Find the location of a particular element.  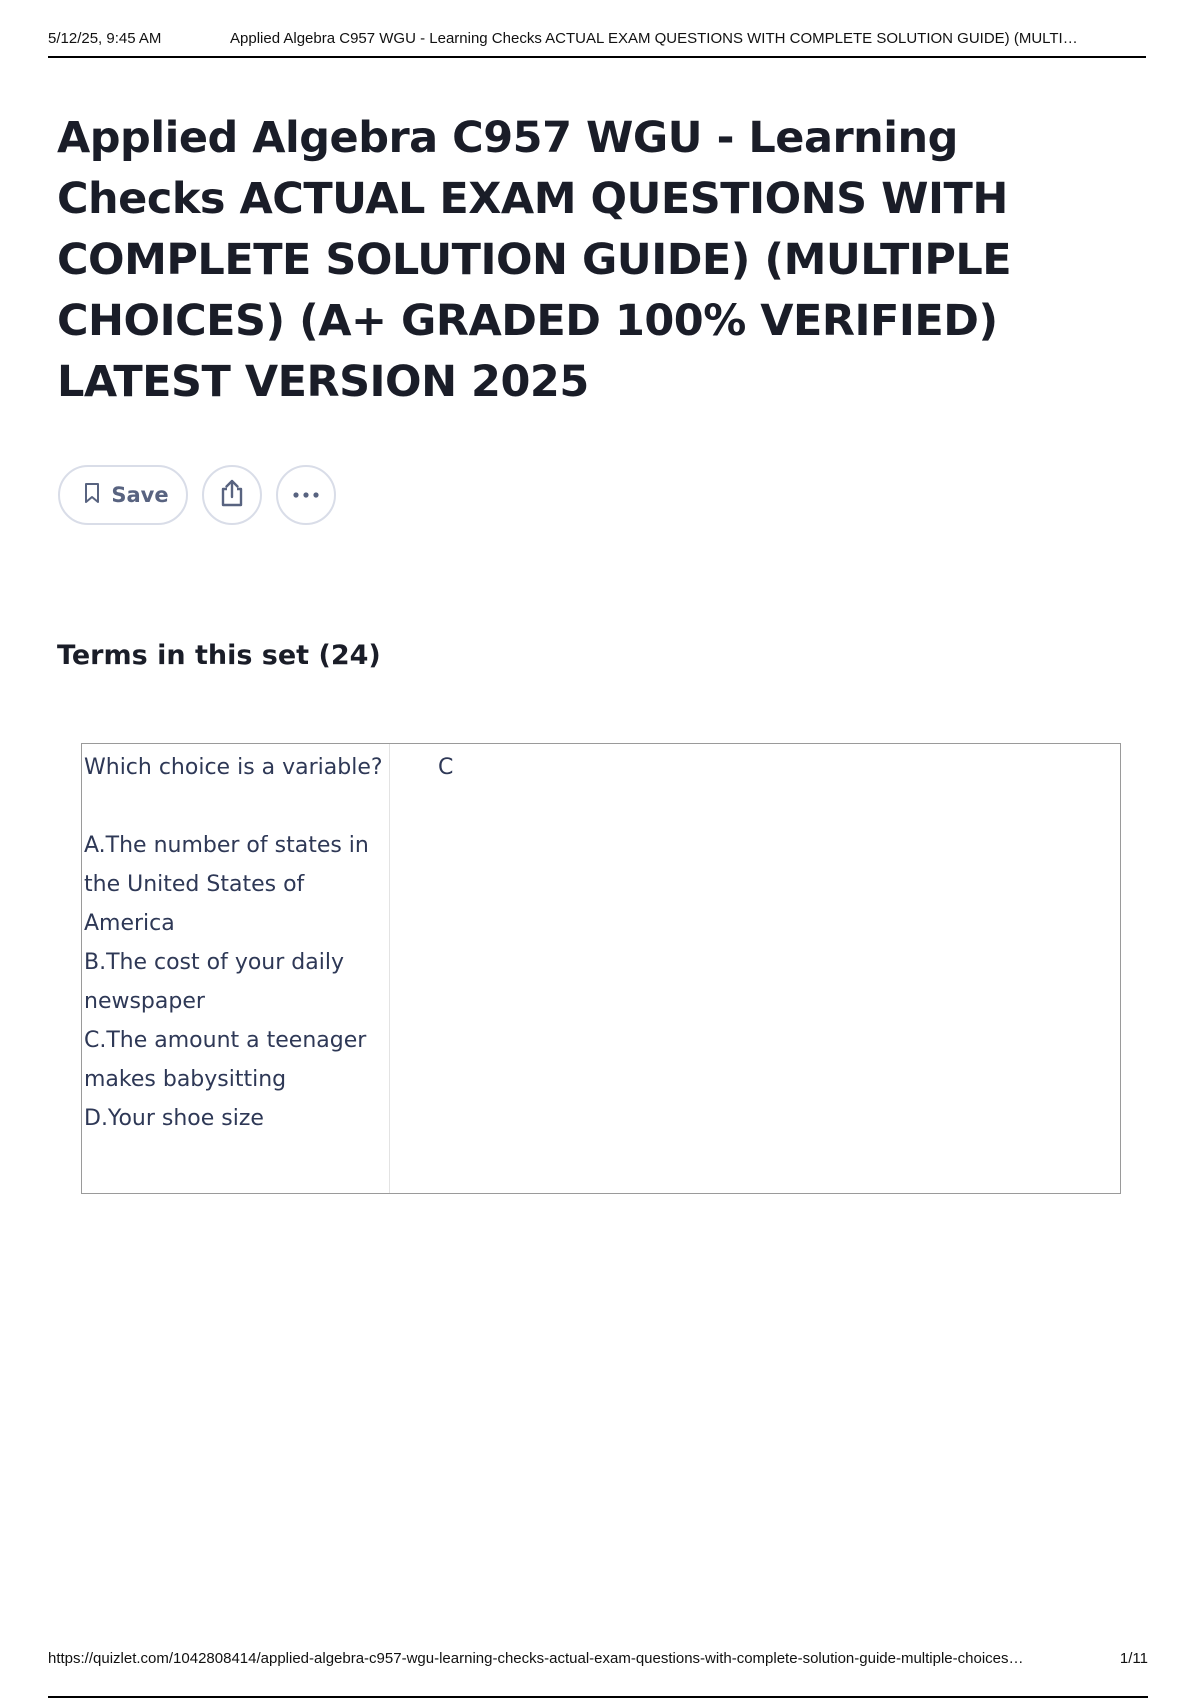

option-b: B.The cost of your daily newspaper is located at coordinates (214, 982).